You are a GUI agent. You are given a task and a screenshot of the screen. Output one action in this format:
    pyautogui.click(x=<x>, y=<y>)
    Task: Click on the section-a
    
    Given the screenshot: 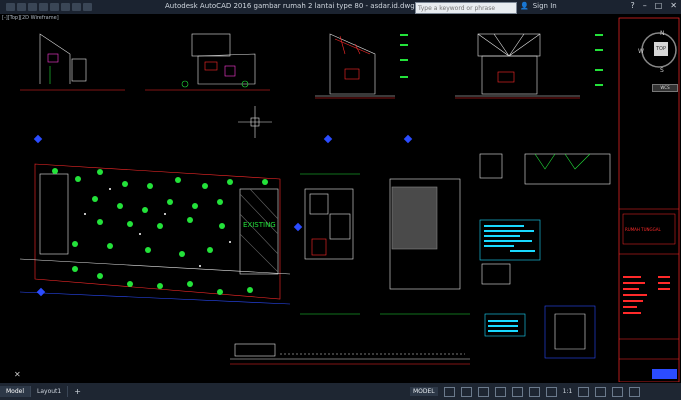 What is the action you would take?
    pyautogui.click(x=355, y=66)
    